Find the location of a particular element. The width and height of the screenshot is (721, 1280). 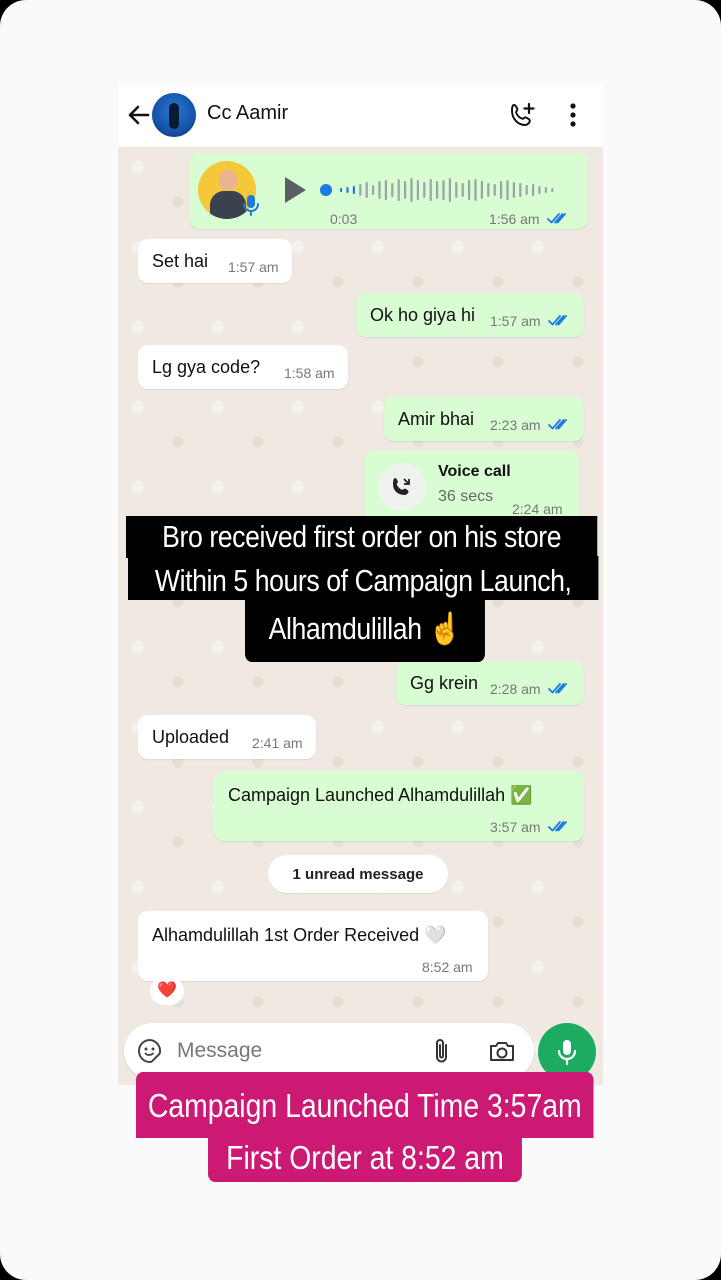

sticker-icon is located at coordinates (150, 1051).